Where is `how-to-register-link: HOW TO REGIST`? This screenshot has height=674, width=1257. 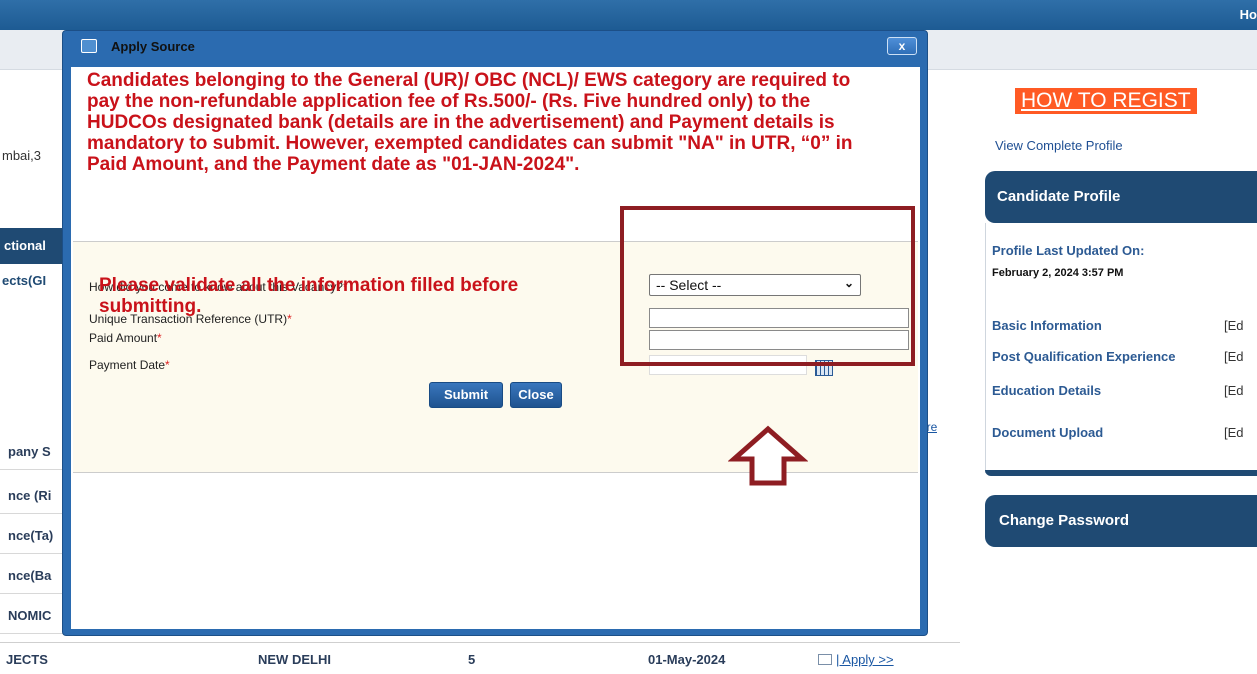 how-to-register-link: HOW TO REGIST is located at coordinates (1106, 101).